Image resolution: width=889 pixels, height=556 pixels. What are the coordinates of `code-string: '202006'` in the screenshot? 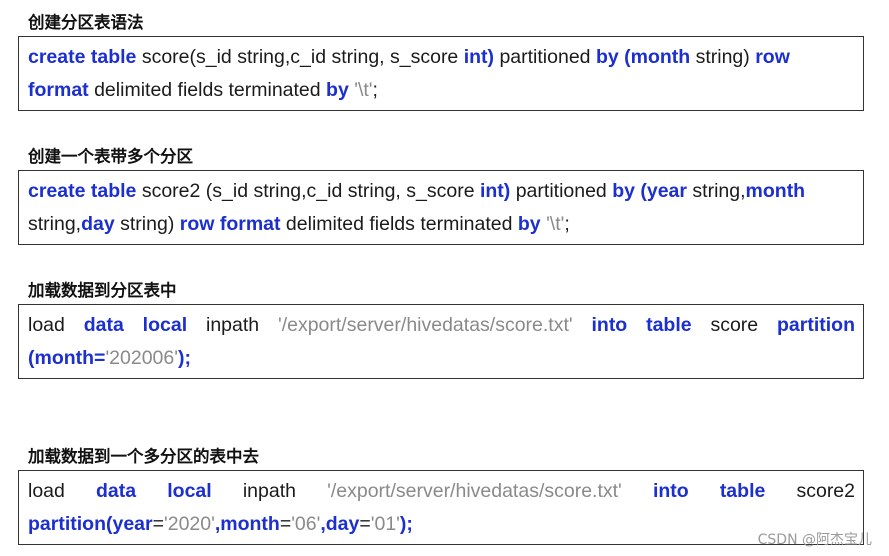 It's located at (141, 358).